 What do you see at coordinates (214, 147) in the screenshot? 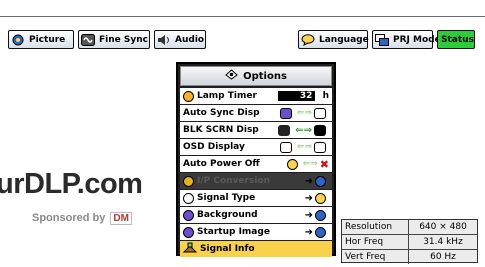
I see `osd-display-label: OSD Display` at bounding box center [214, 147].